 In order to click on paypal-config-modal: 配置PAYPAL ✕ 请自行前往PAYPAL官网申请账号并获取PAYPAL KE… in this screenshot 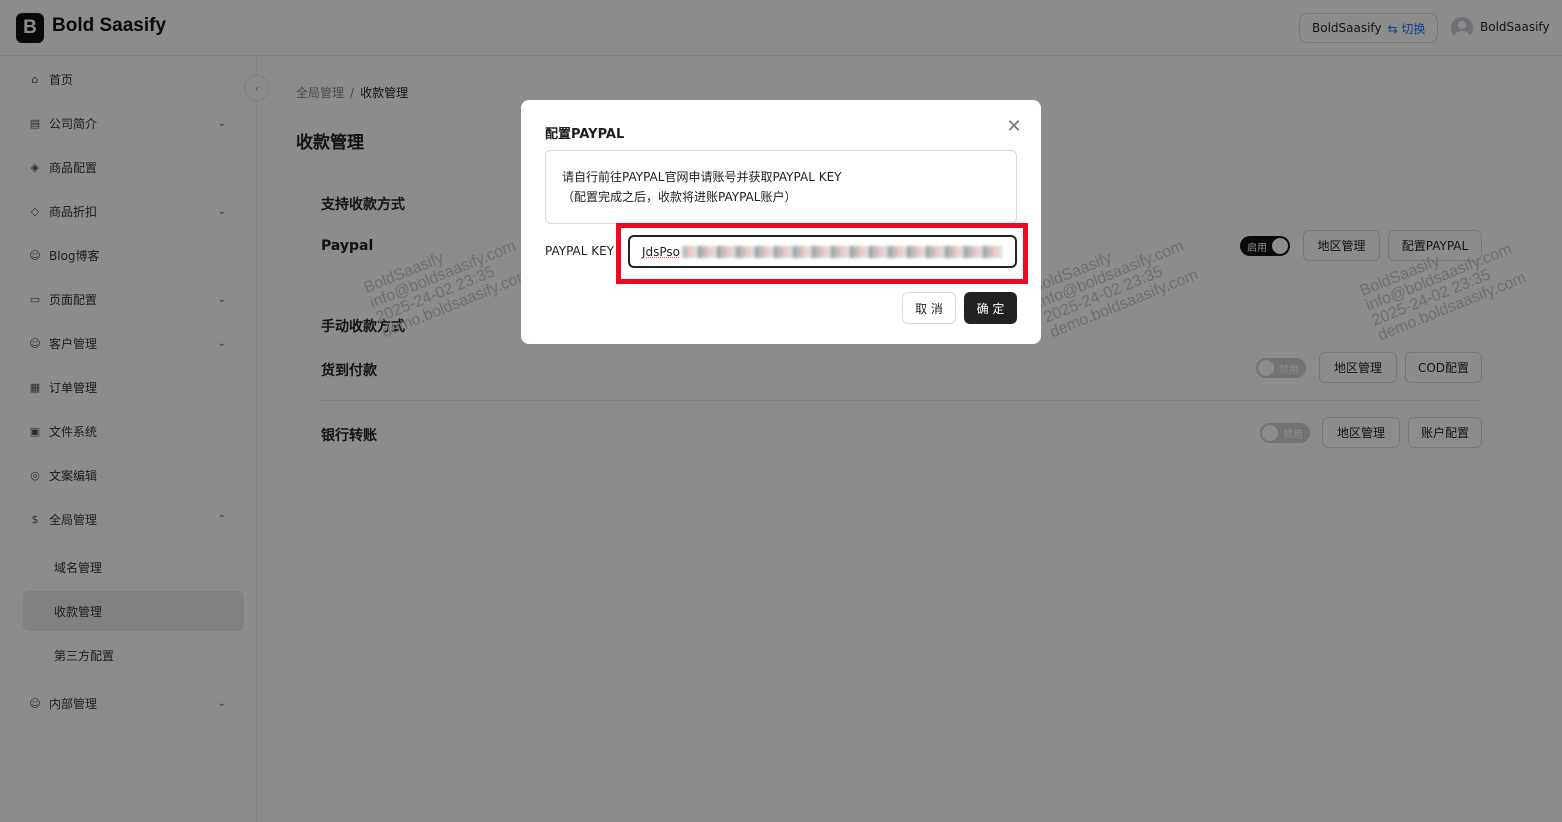, I will do `click(781, 222)`.